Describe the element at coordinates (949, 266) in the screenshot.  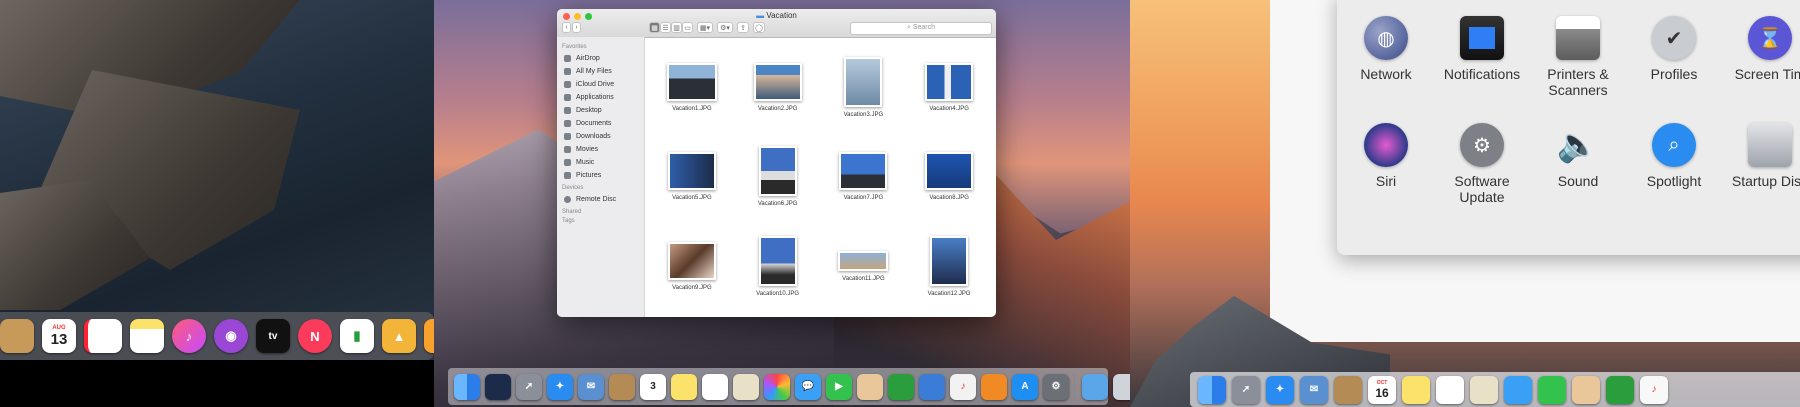
I see `file-item: Vacation12.JPG` at that location.